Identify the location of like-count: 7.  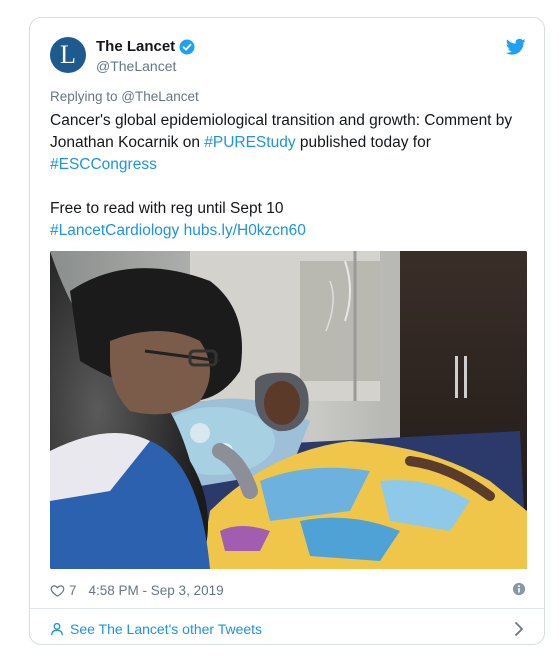
(73, 590).